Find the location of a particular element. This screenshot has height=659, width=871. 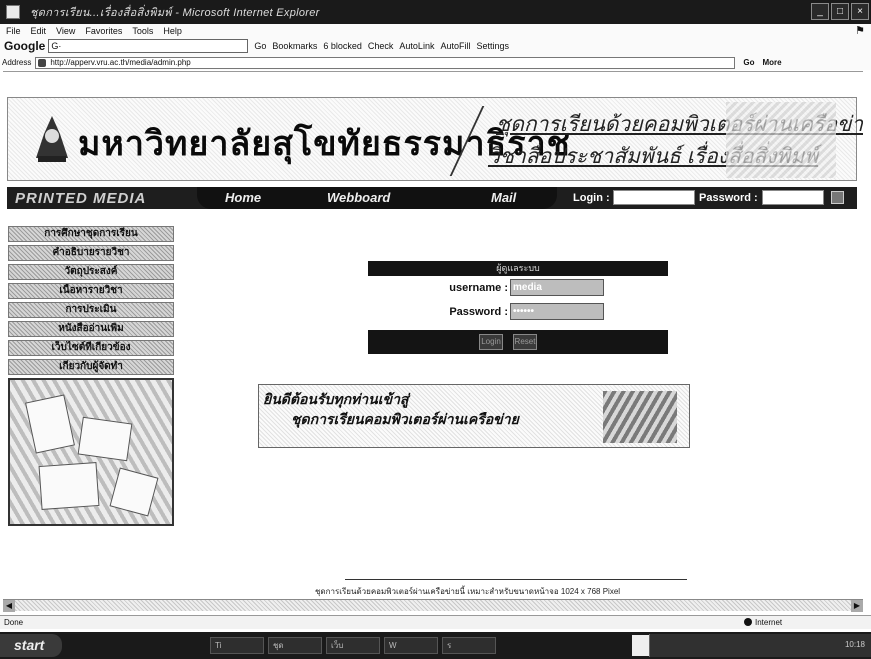

start-button: start is located at coordinates (31, 645).